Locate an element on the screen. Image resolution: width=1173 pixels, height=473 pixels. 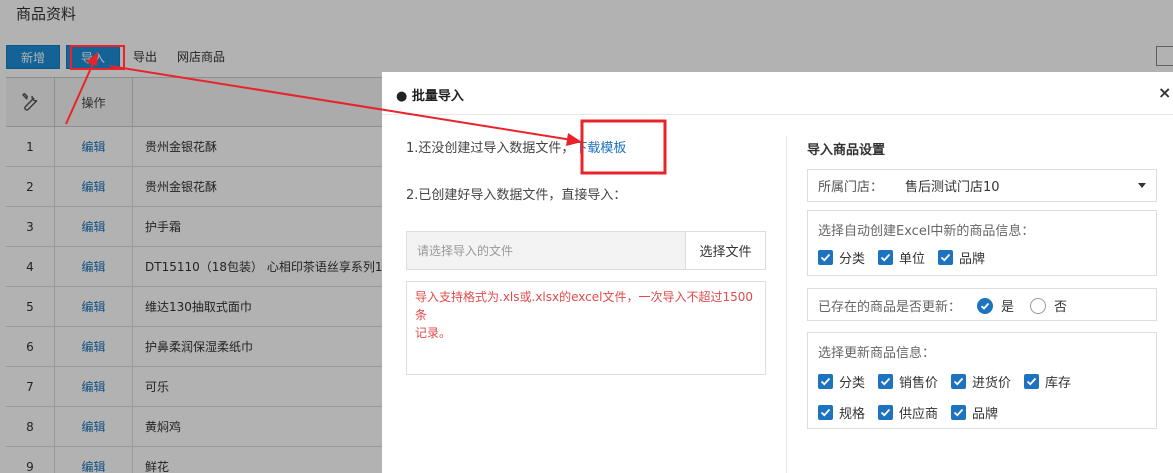
auto-create-checkbox: 品牌 is located at coordinates (961, 257).